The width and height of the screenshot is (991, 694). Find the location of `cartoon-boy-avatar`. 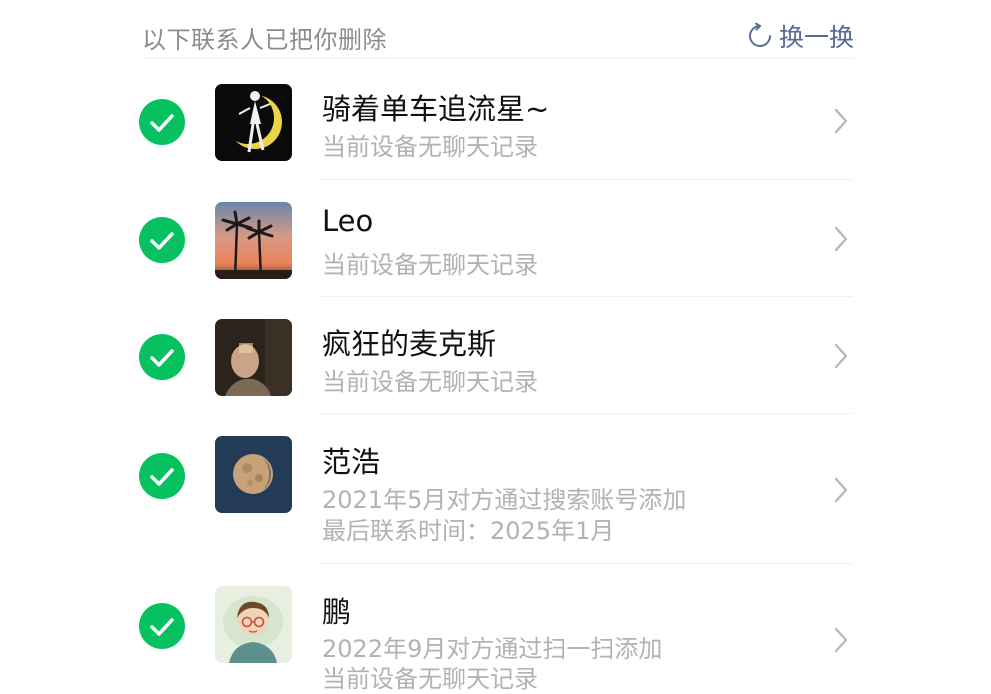

cartoon-boy-avatar is located at coordinates (253, 624).